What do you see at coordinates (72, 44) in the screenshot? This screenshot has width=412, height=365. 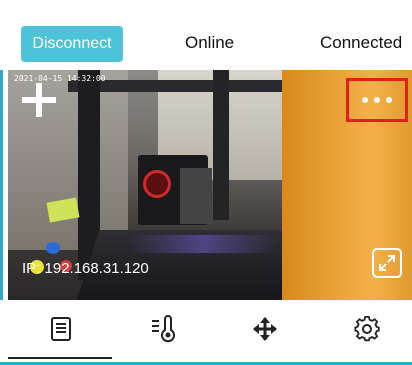 I see `disconnect-button: Disconnect` at bounding box center [72, 44].